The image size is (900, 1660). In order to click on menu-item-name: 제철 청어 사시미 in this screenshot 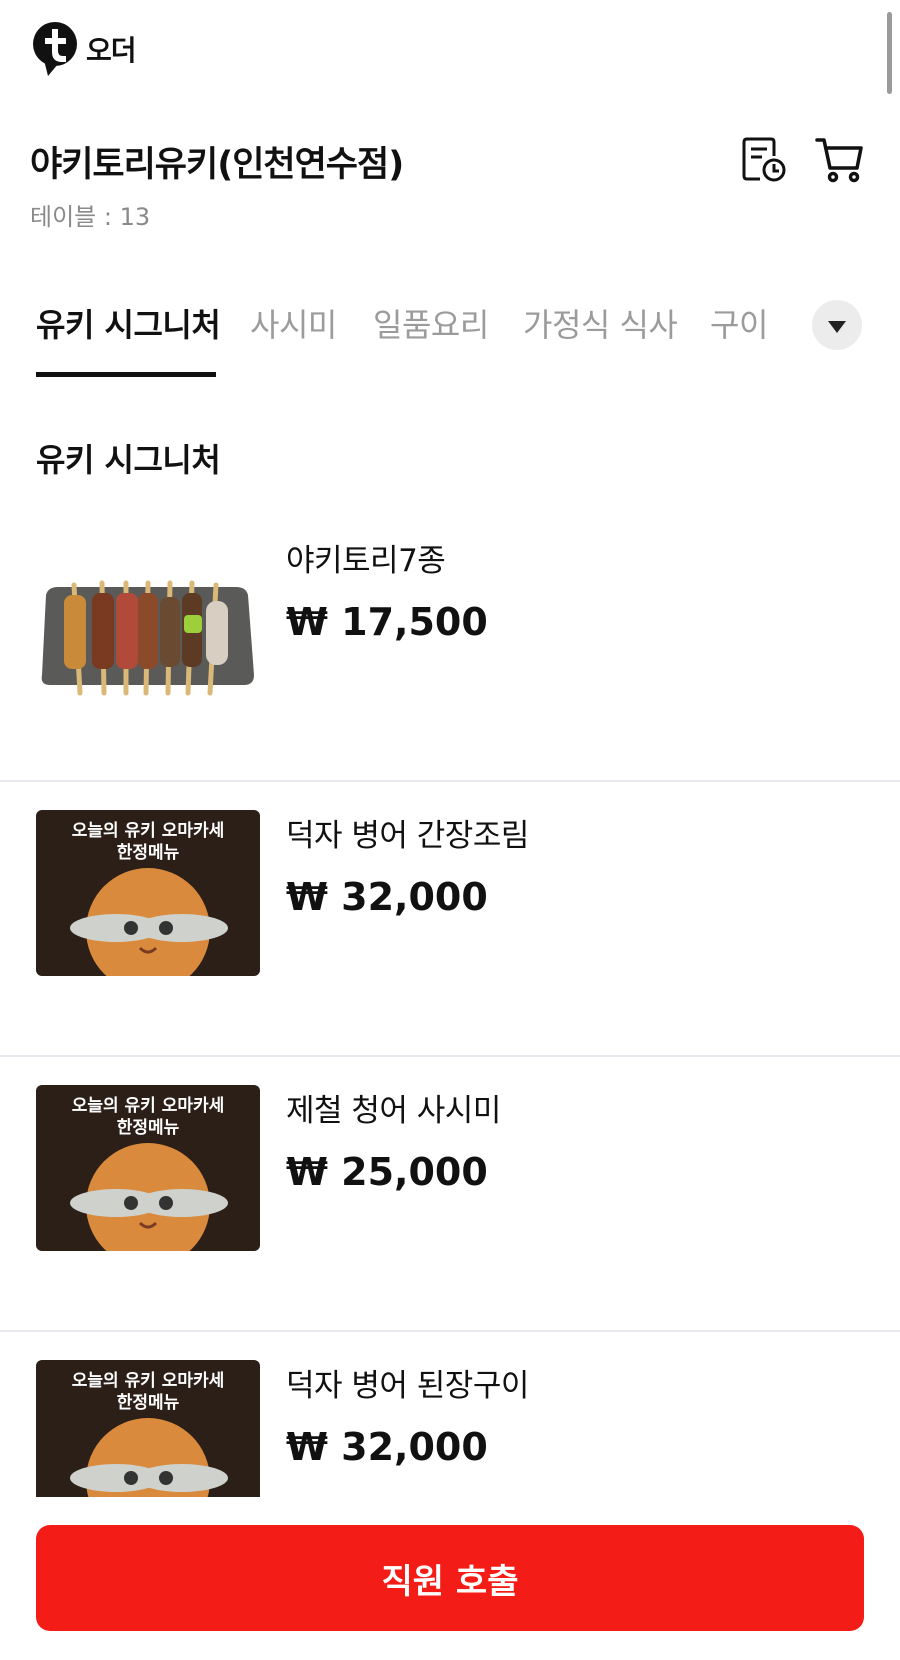, I will do `click(393, 1111)`.